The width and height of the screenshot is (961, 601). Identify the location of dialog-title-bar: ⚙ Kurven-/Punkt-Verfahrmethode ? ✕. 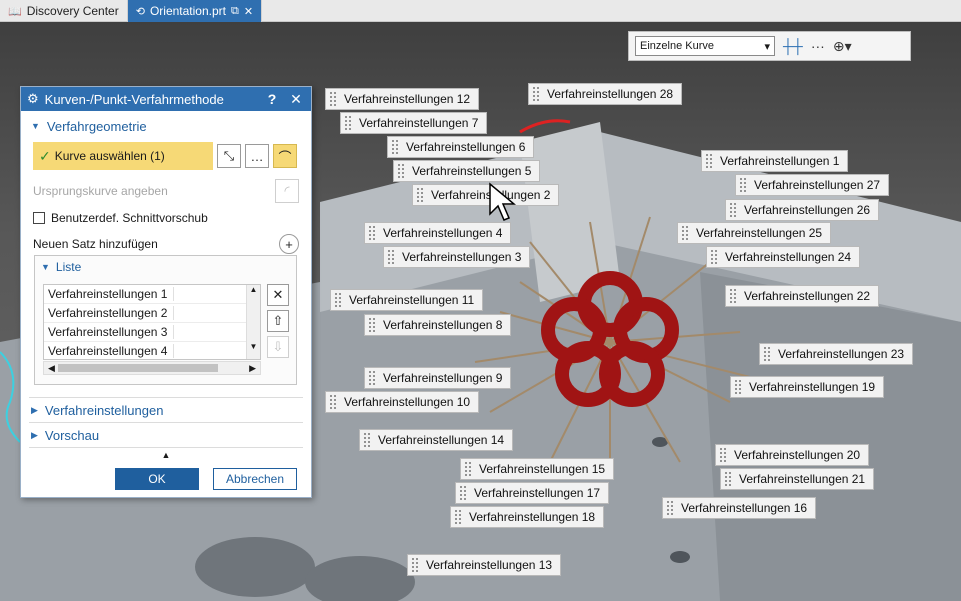
(166, 99).